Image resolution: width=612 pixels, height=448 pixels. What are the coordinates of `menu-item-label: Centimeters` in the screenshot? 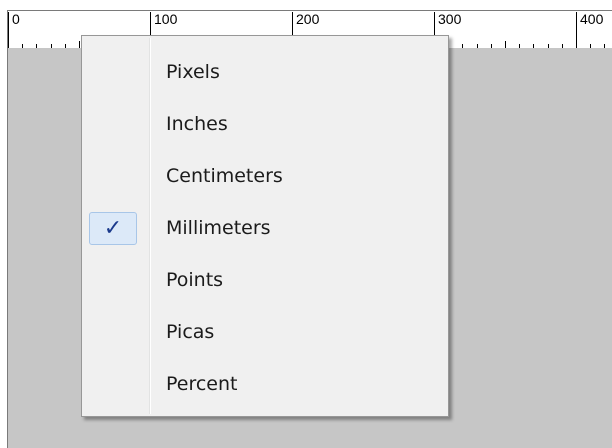 It's located at (224, 176).